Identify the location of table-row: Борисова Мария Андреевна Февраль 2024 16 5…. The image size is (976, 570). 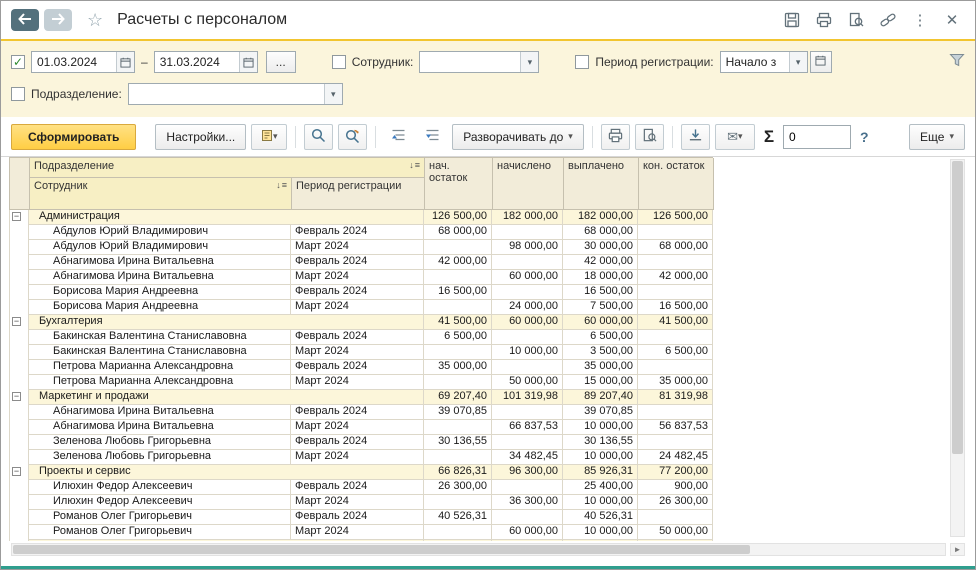
(361, 292).